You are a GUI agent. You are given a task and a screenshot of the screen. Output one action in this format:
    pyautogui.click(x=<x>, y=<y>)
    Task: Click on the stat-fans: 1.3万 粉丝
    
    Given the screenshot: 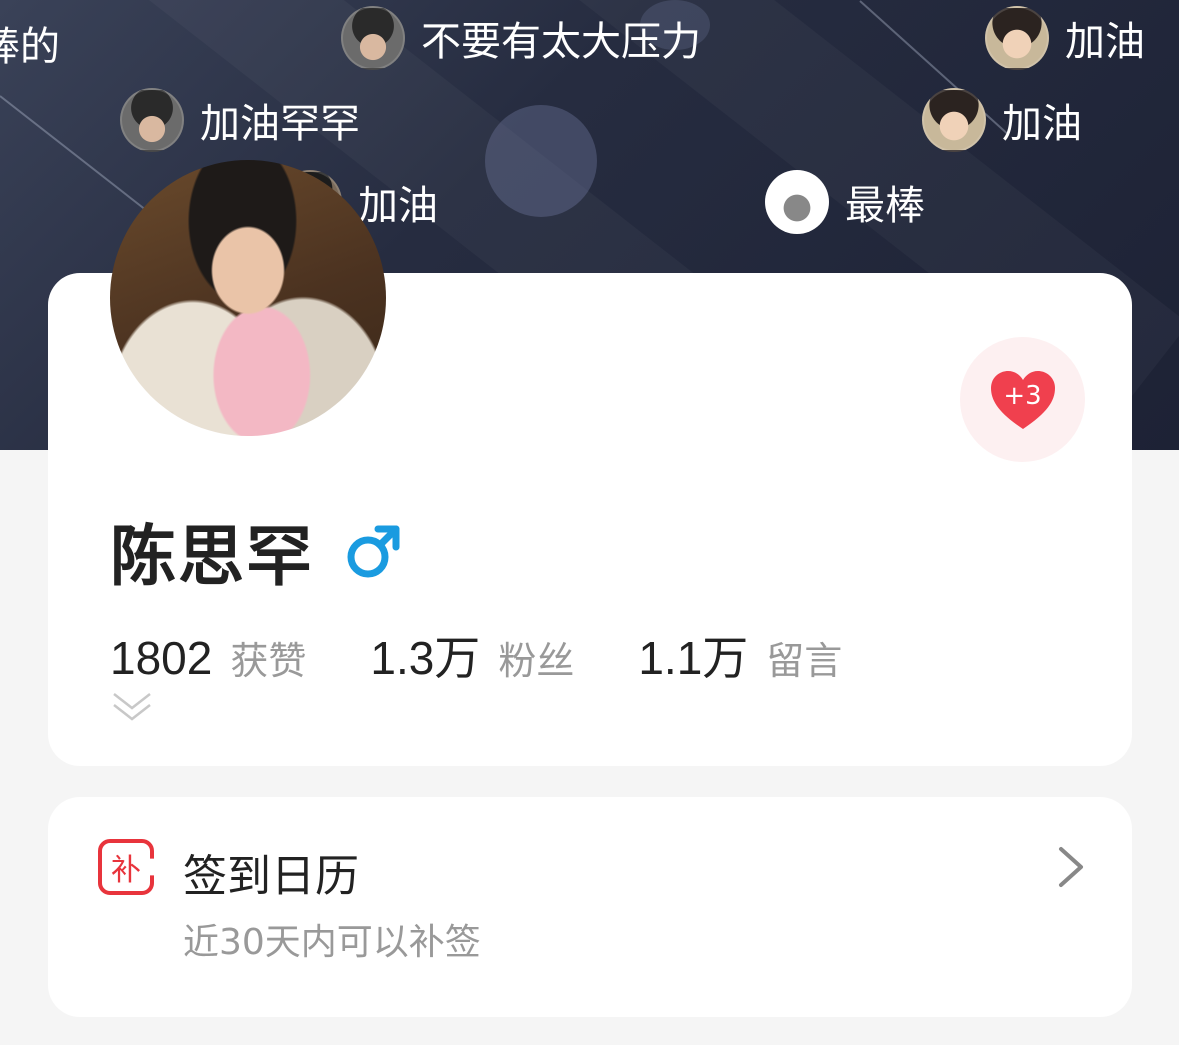 What is the action you would take?
    pyautogui.click(x=472, y=655)
    